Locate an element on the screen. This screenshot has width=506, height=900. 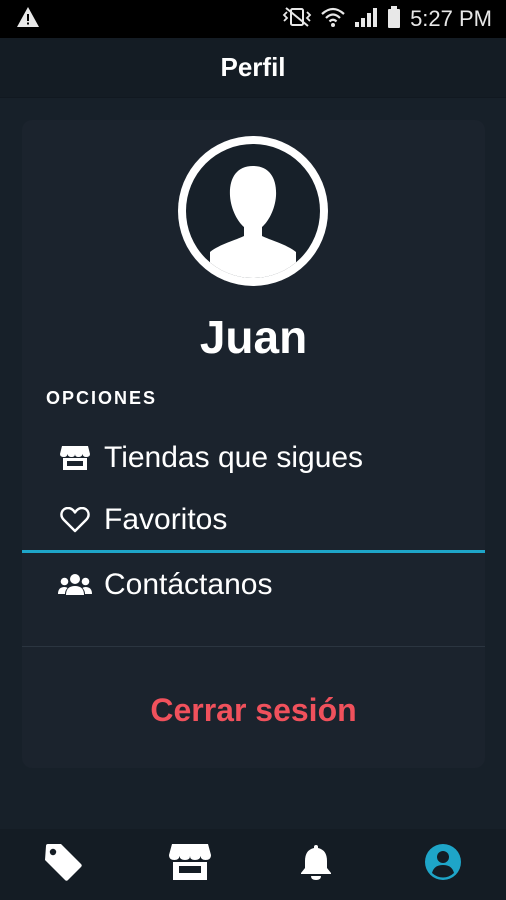
menu-item-contact-us: Contáctanos is located at coordinates (253, 585).